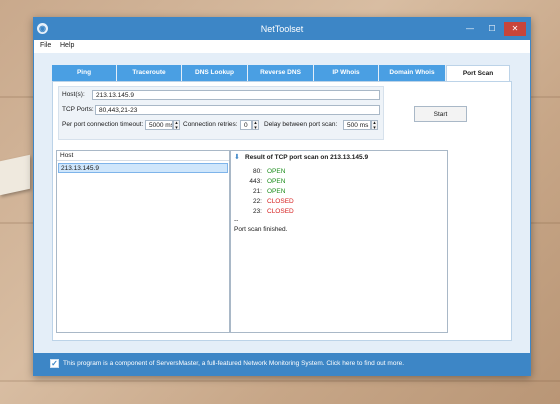 The height and width of the screenshot is (404, 560). Describe the element at coordinates (255, 125) in the screenshot. I see `retries-stepper: ▴ ▾` at that location.